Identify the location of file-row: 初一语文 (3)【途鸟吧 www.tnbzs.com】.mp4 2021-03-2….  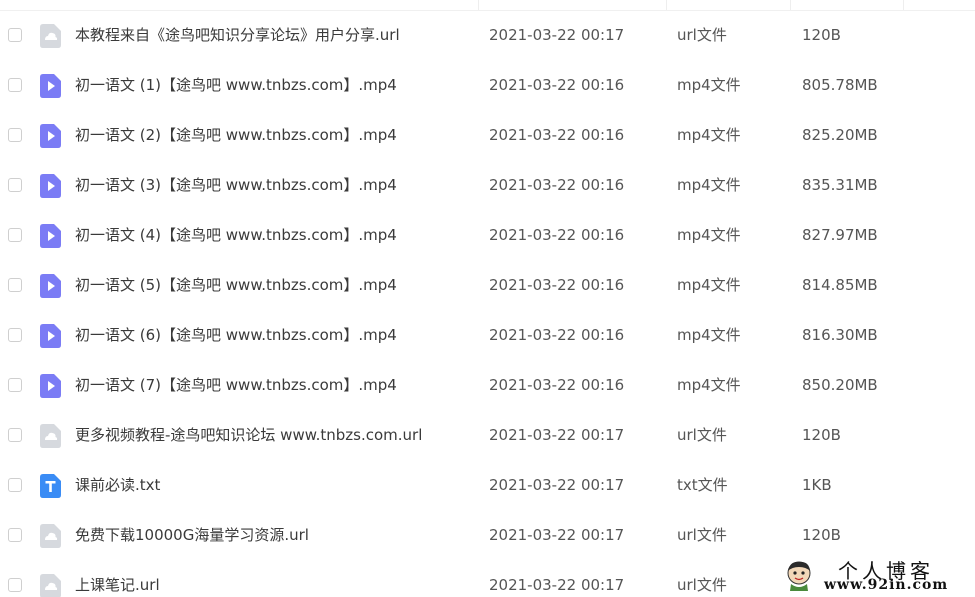
(487, 186).